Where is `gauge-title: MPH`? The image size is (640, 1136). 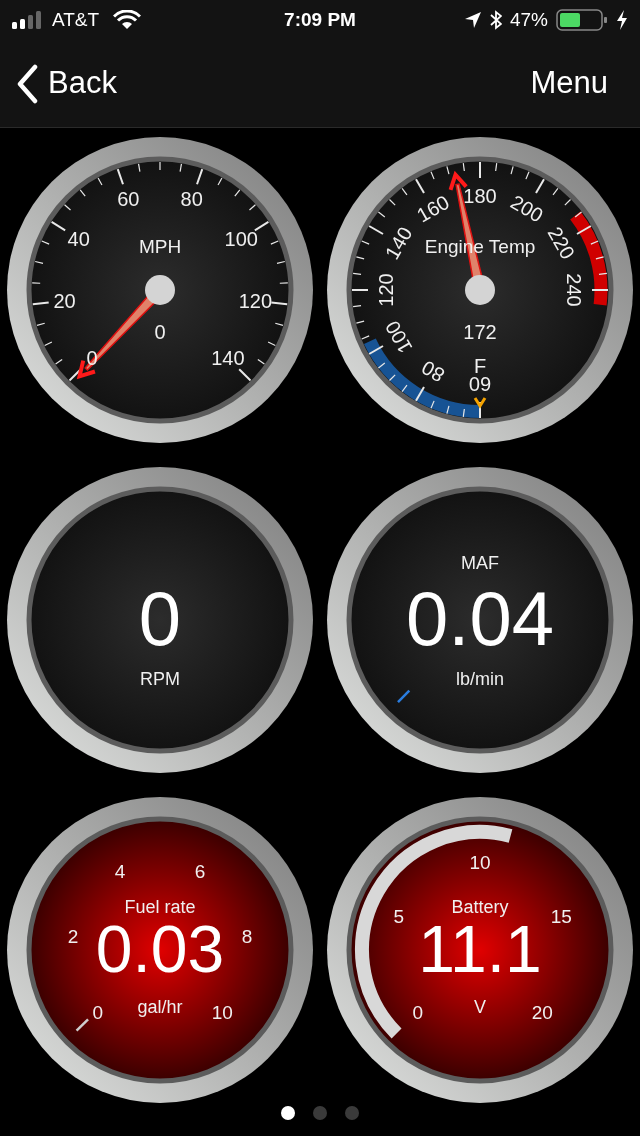
gauge-title: MPH is located at coordinates (160, 246).